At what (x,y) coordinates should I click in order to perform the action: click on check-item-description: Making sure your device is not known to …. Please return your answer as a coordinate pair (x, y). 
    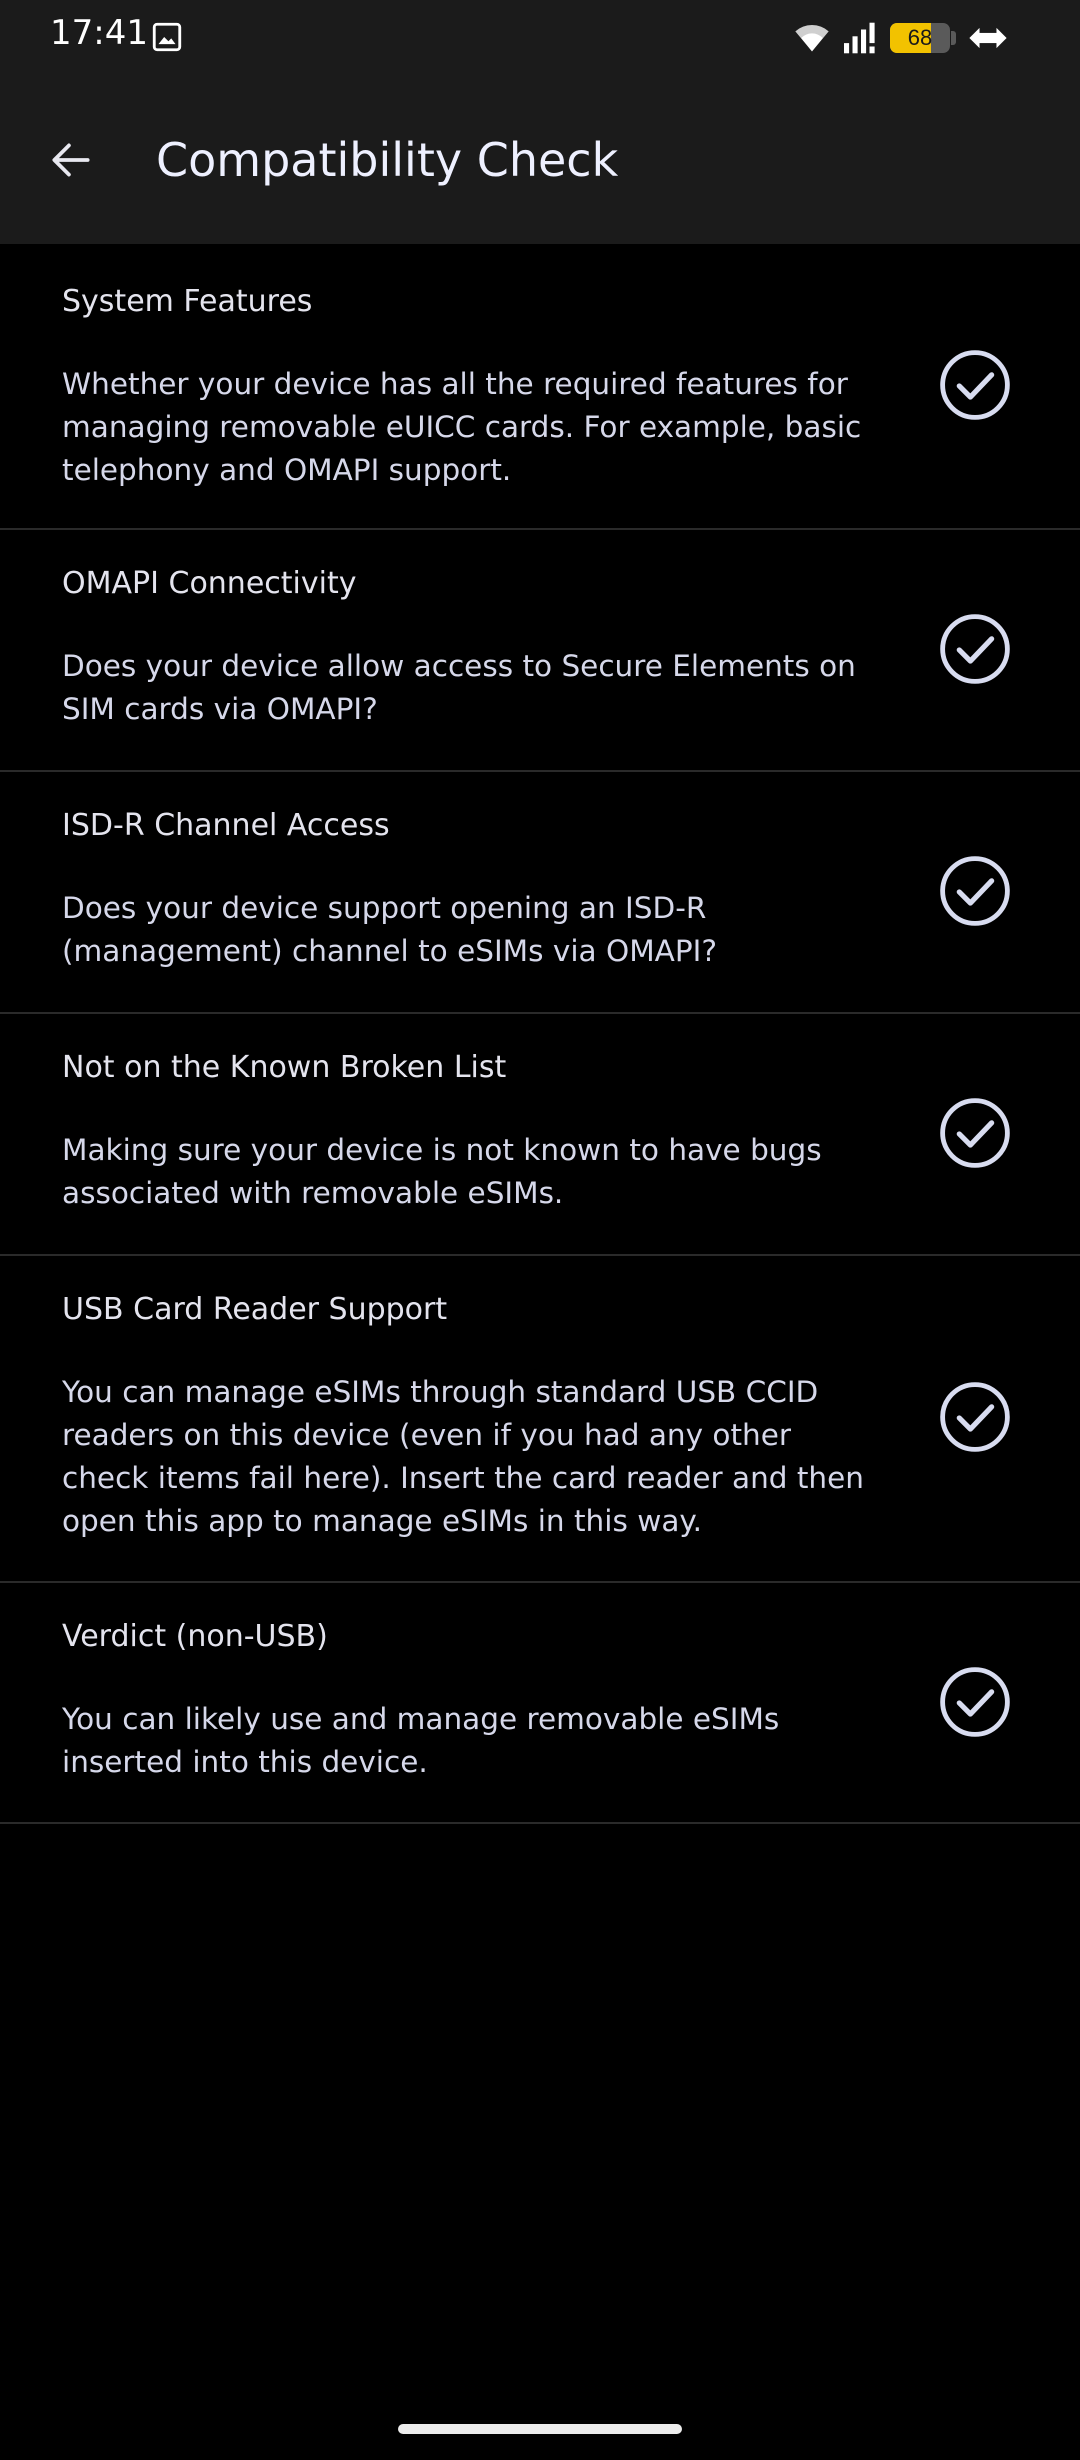
    Looking at the image, I should click on (442, 1171).